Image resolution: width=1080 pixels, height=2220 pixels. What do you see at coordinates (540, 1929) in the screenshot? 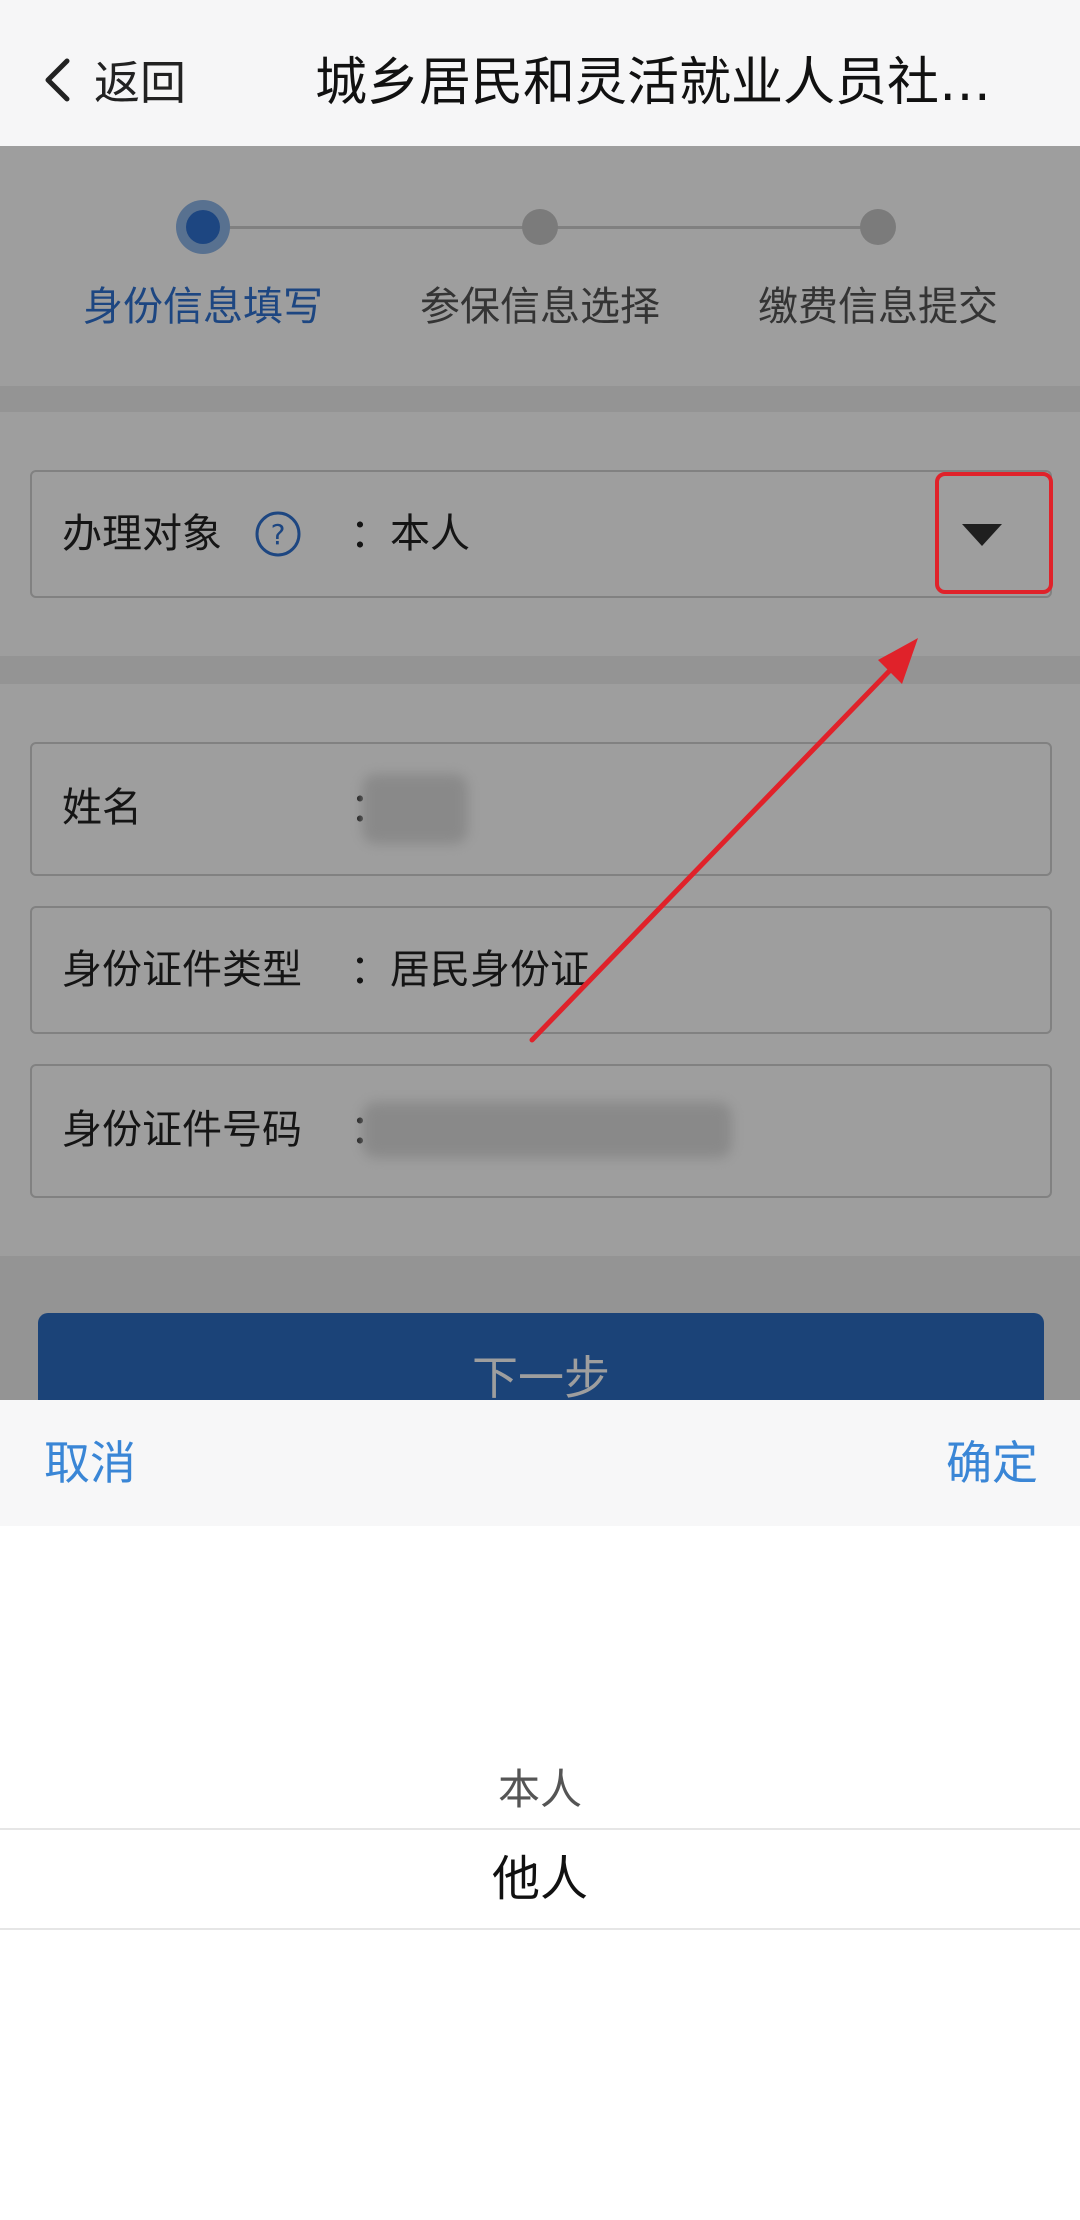
I see `picker-selection-divider` at bounding box center [540, 1929].